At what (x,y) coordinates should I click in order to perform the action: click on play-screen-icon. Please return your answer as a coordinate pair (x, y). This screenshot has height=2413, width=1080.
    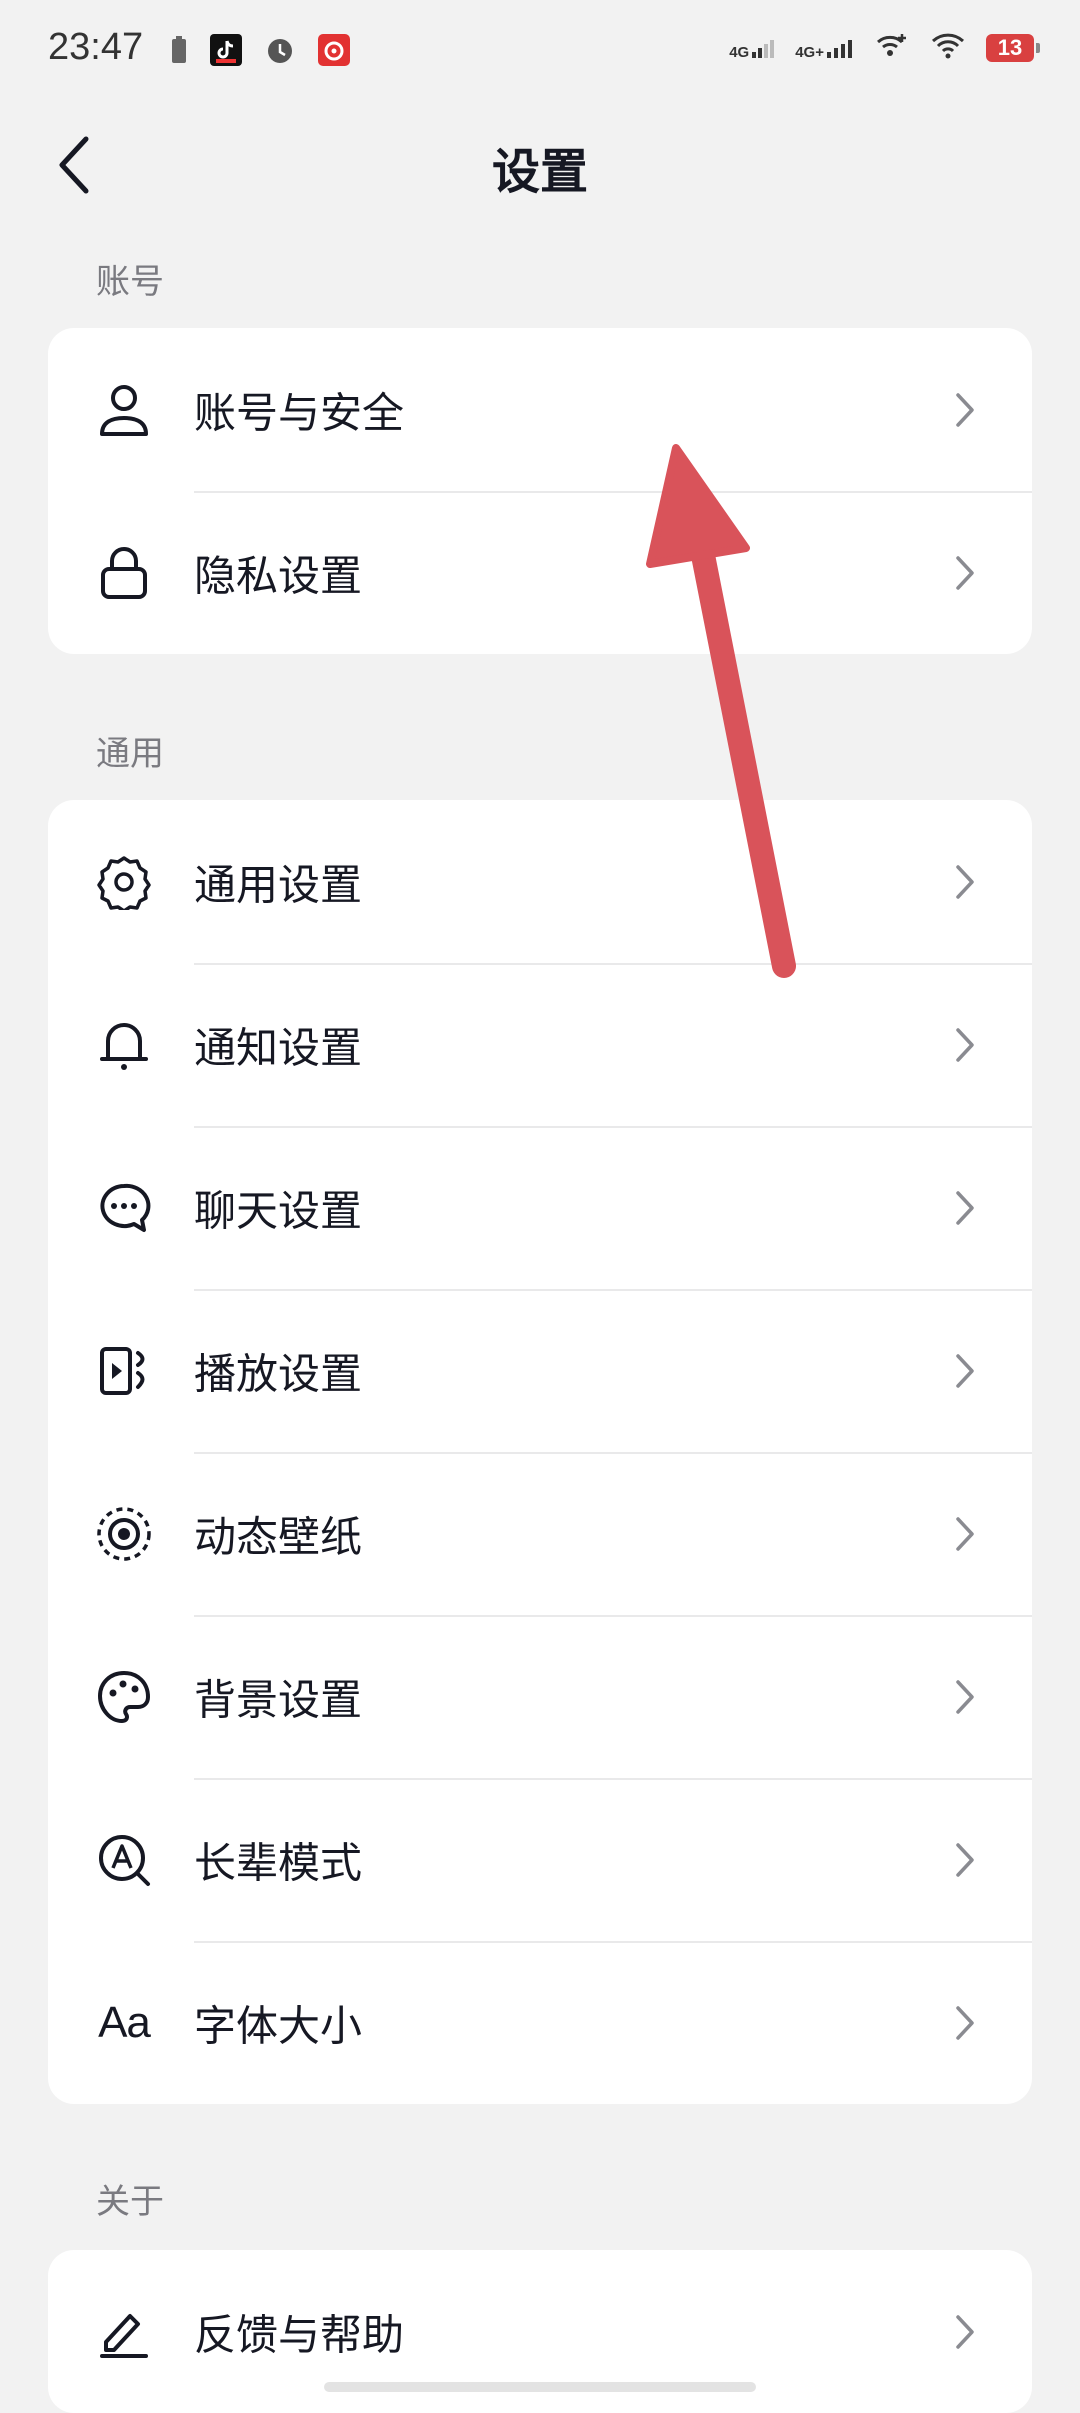
    Looking at the image, I should click on (124, 1371).